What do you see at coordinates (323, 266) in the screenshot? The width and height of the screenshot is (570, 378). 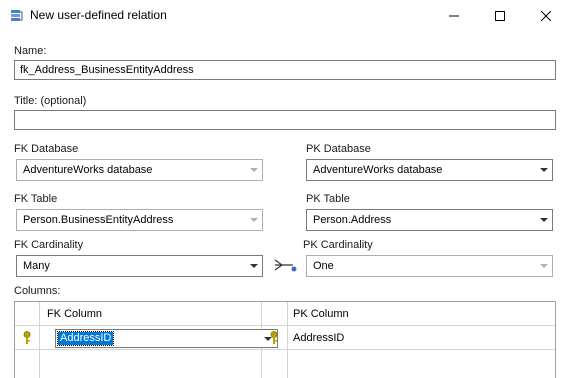 I see `pk-cardinality-value: One` at bounding box center [323, 266].